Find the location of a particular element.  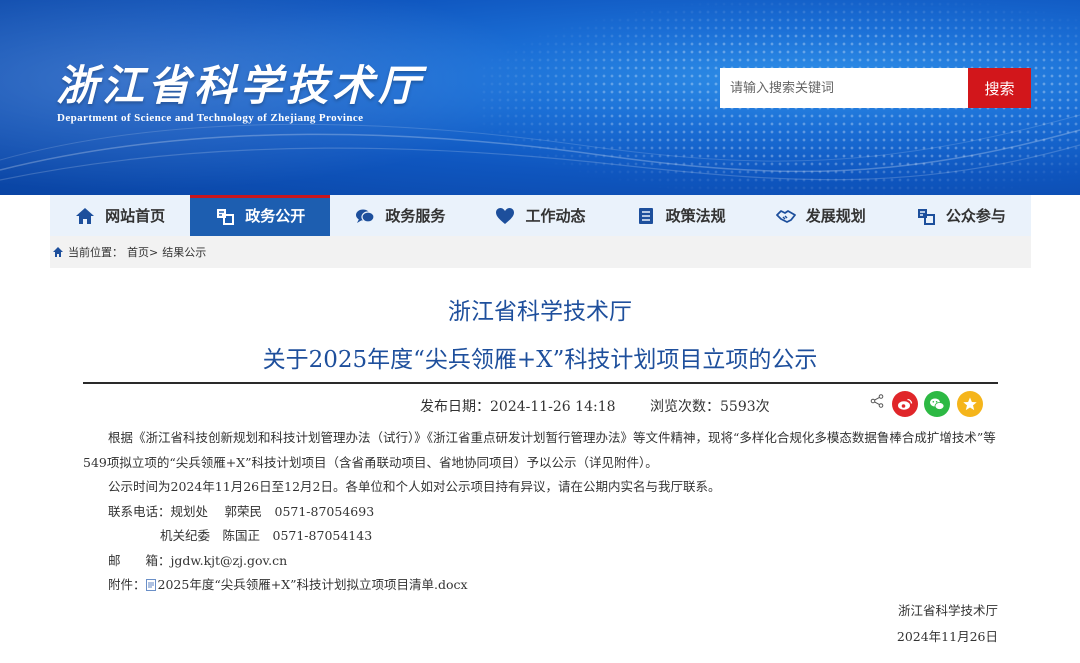

nav-item-policies: 政策法规 is located at coordinates (681, 215).